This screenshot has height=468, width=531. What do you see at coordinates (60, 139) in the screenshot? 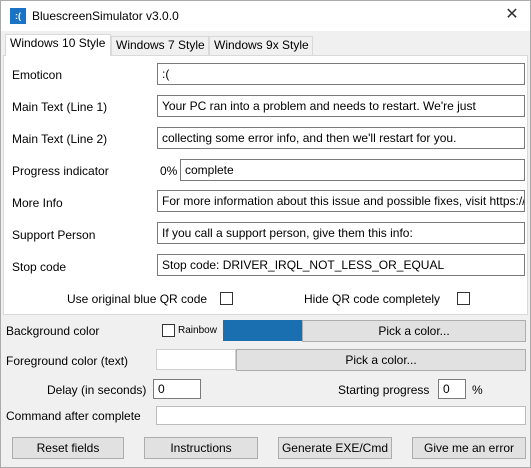
I see `main-text-2-label: Main Text (Line 2)` at bounding box center [60, 139].